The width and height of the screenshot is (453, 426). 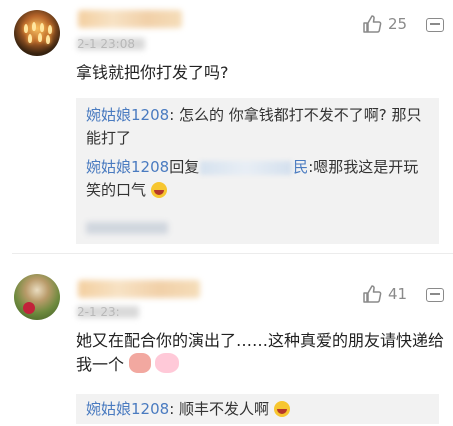 I want to click on replies-container: 婉姑娘1208: 顺丰不发人啊, so click(x=257, y=409).